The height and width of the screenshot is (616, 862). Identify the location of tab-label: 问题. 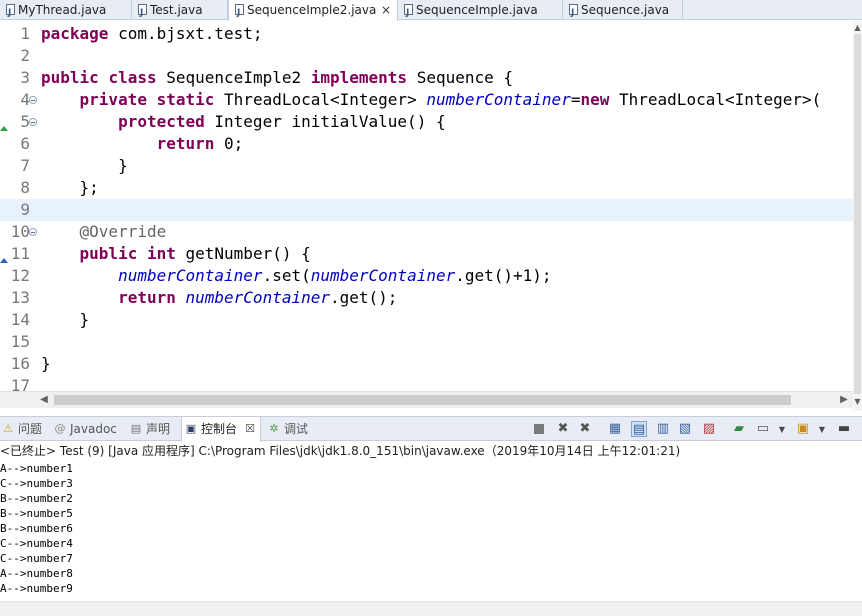
(30, 429).